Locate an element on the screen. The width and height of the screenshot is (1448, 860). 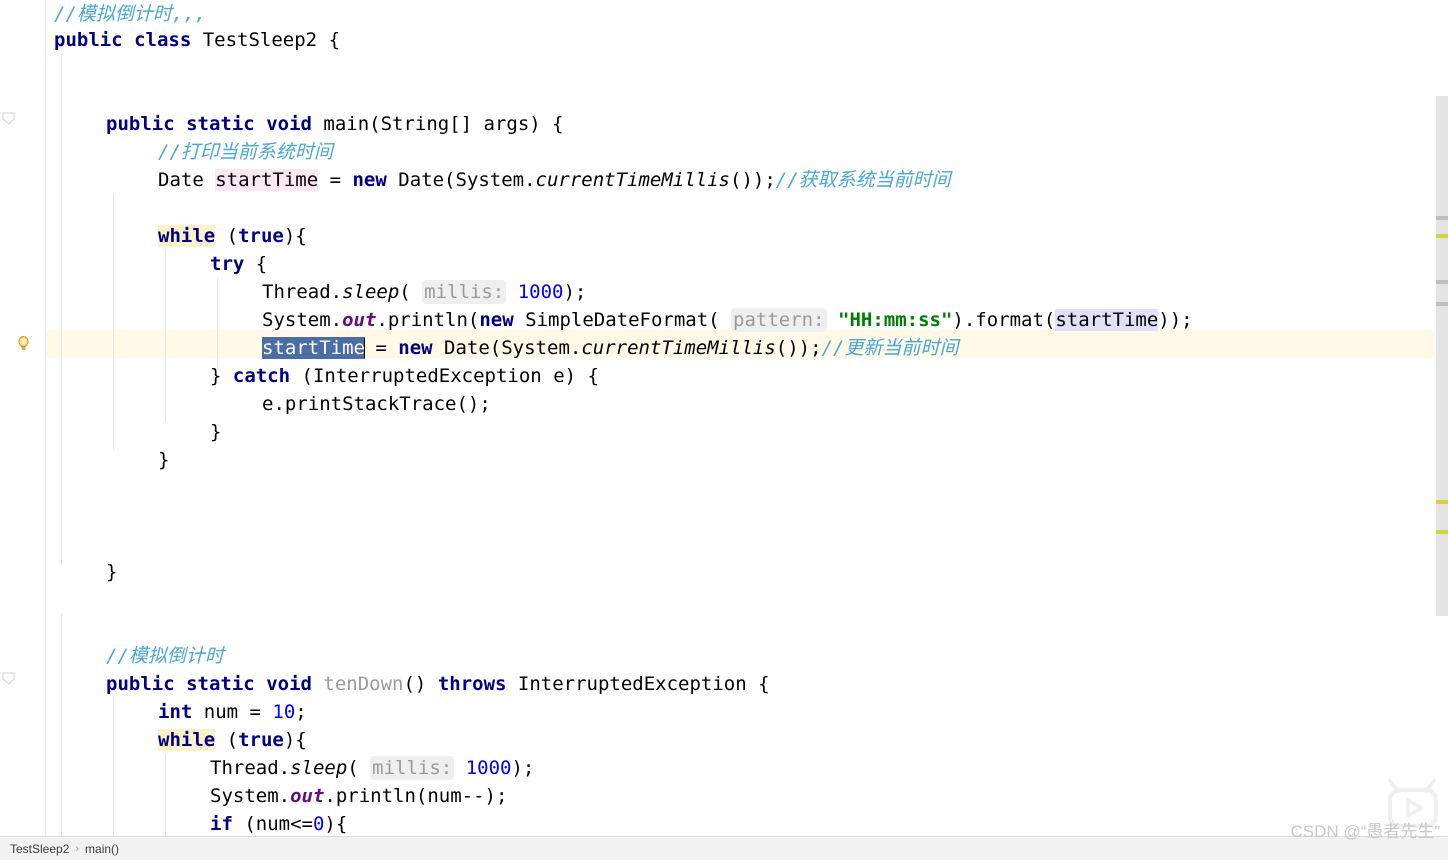
token-sel: startTime is located at coordinates (313, 348).